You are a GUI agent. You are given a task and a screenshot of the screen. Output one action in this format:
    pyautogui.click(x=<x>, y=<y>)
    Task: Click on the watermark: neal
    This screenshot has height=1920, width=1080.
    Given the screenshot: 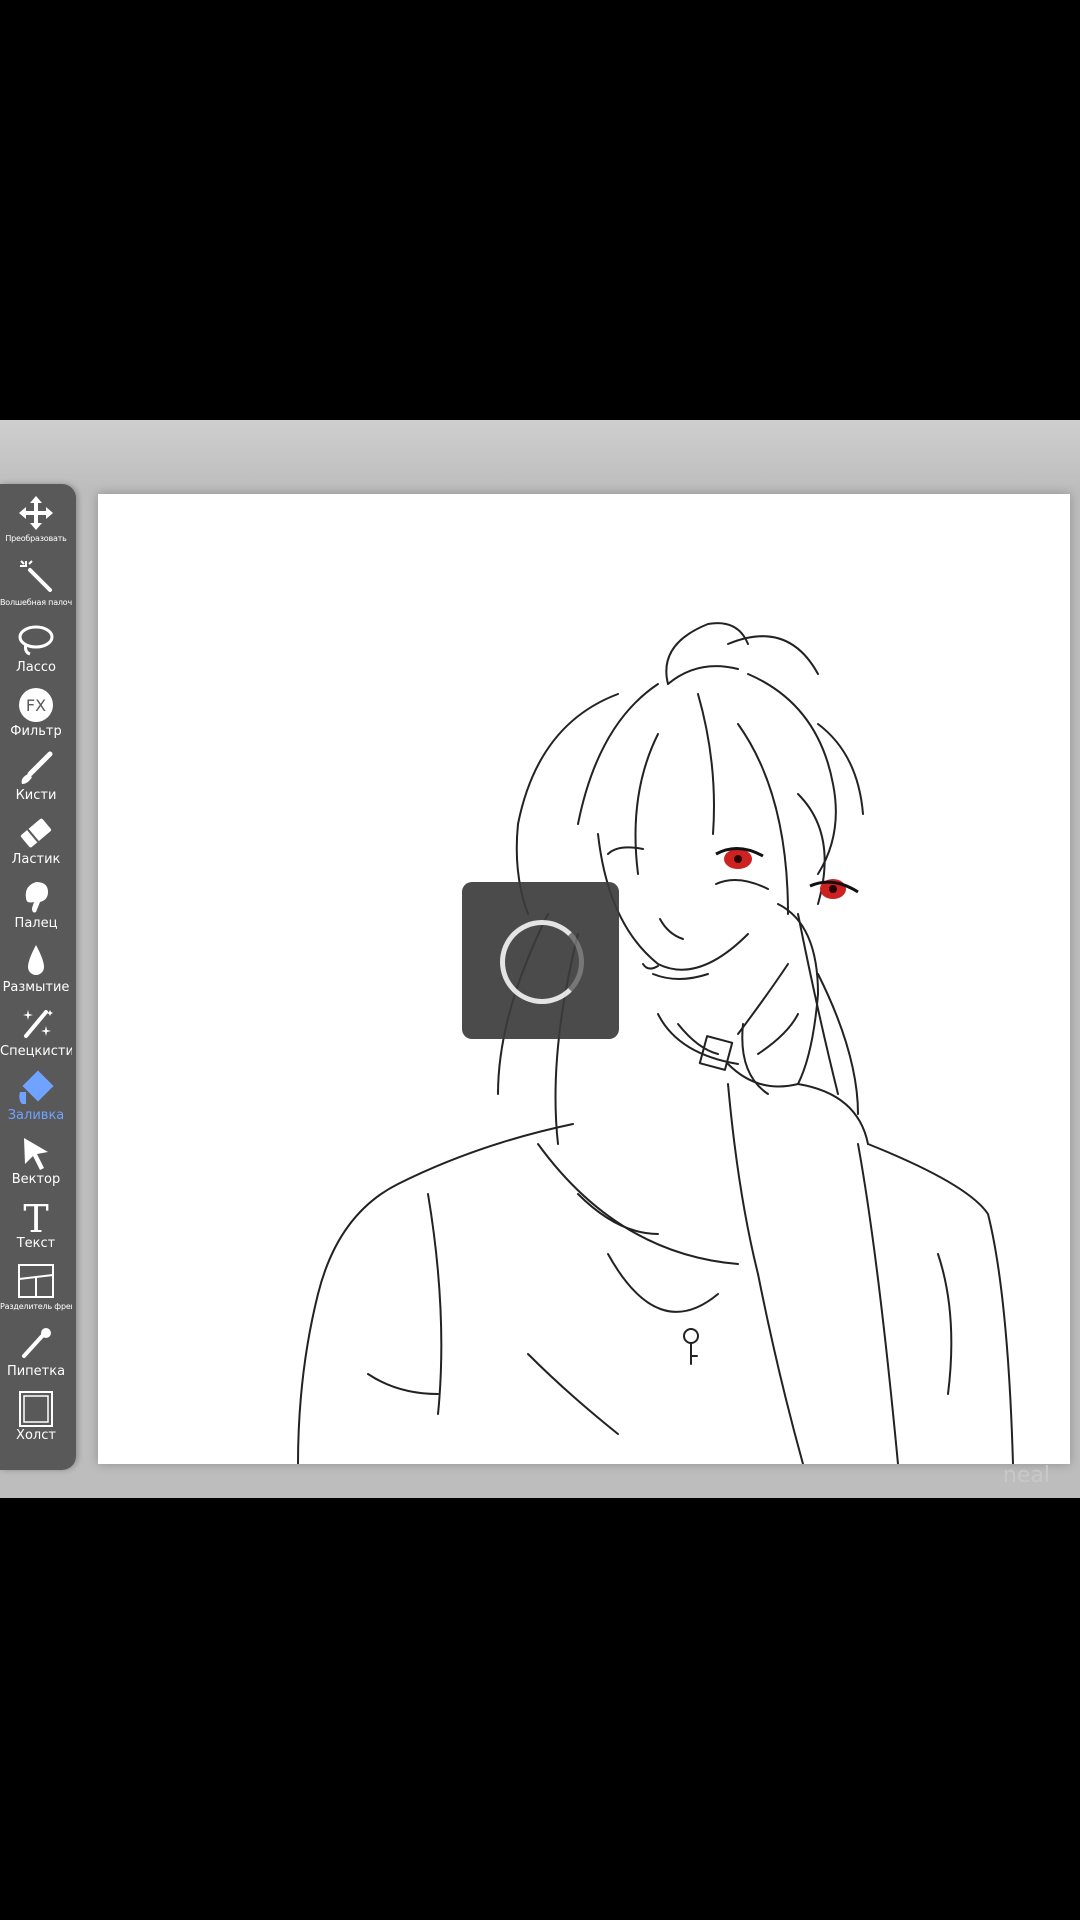 What is the action you would take?
    pyautogui.click(x=1026, y=1475)
    